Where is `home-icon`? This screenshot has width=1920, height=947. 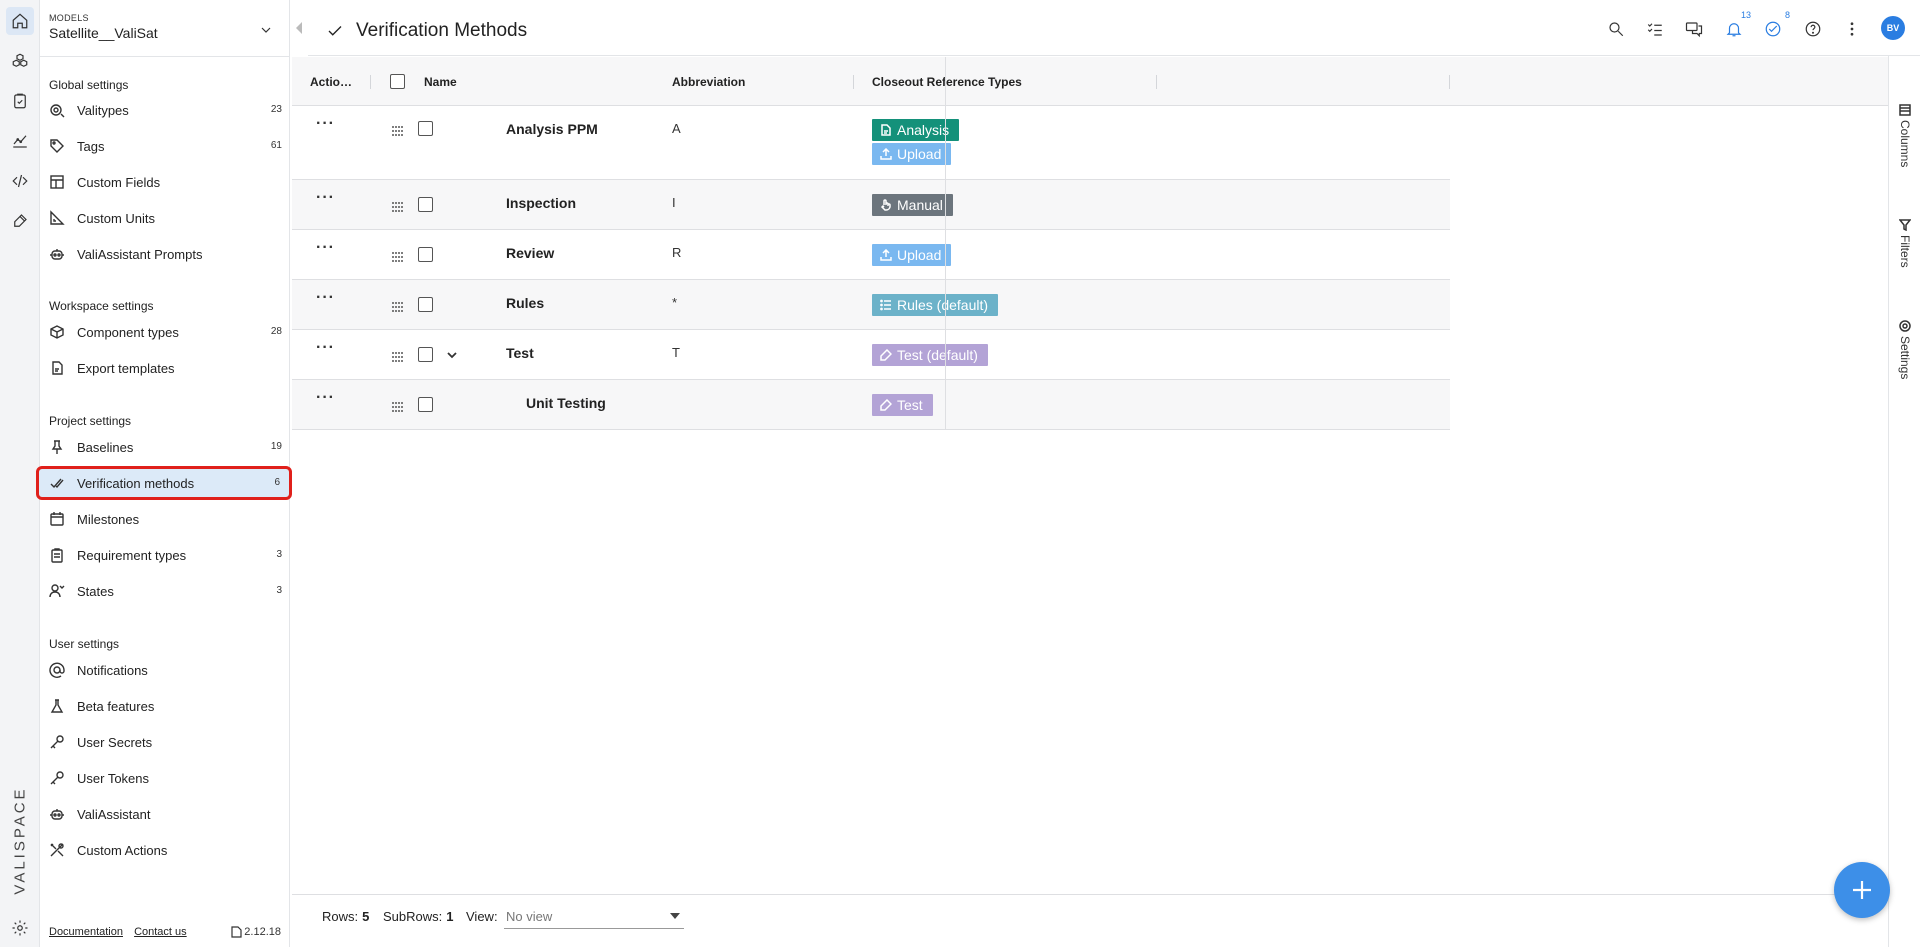
home-icon is located at coordinates (20, 21).